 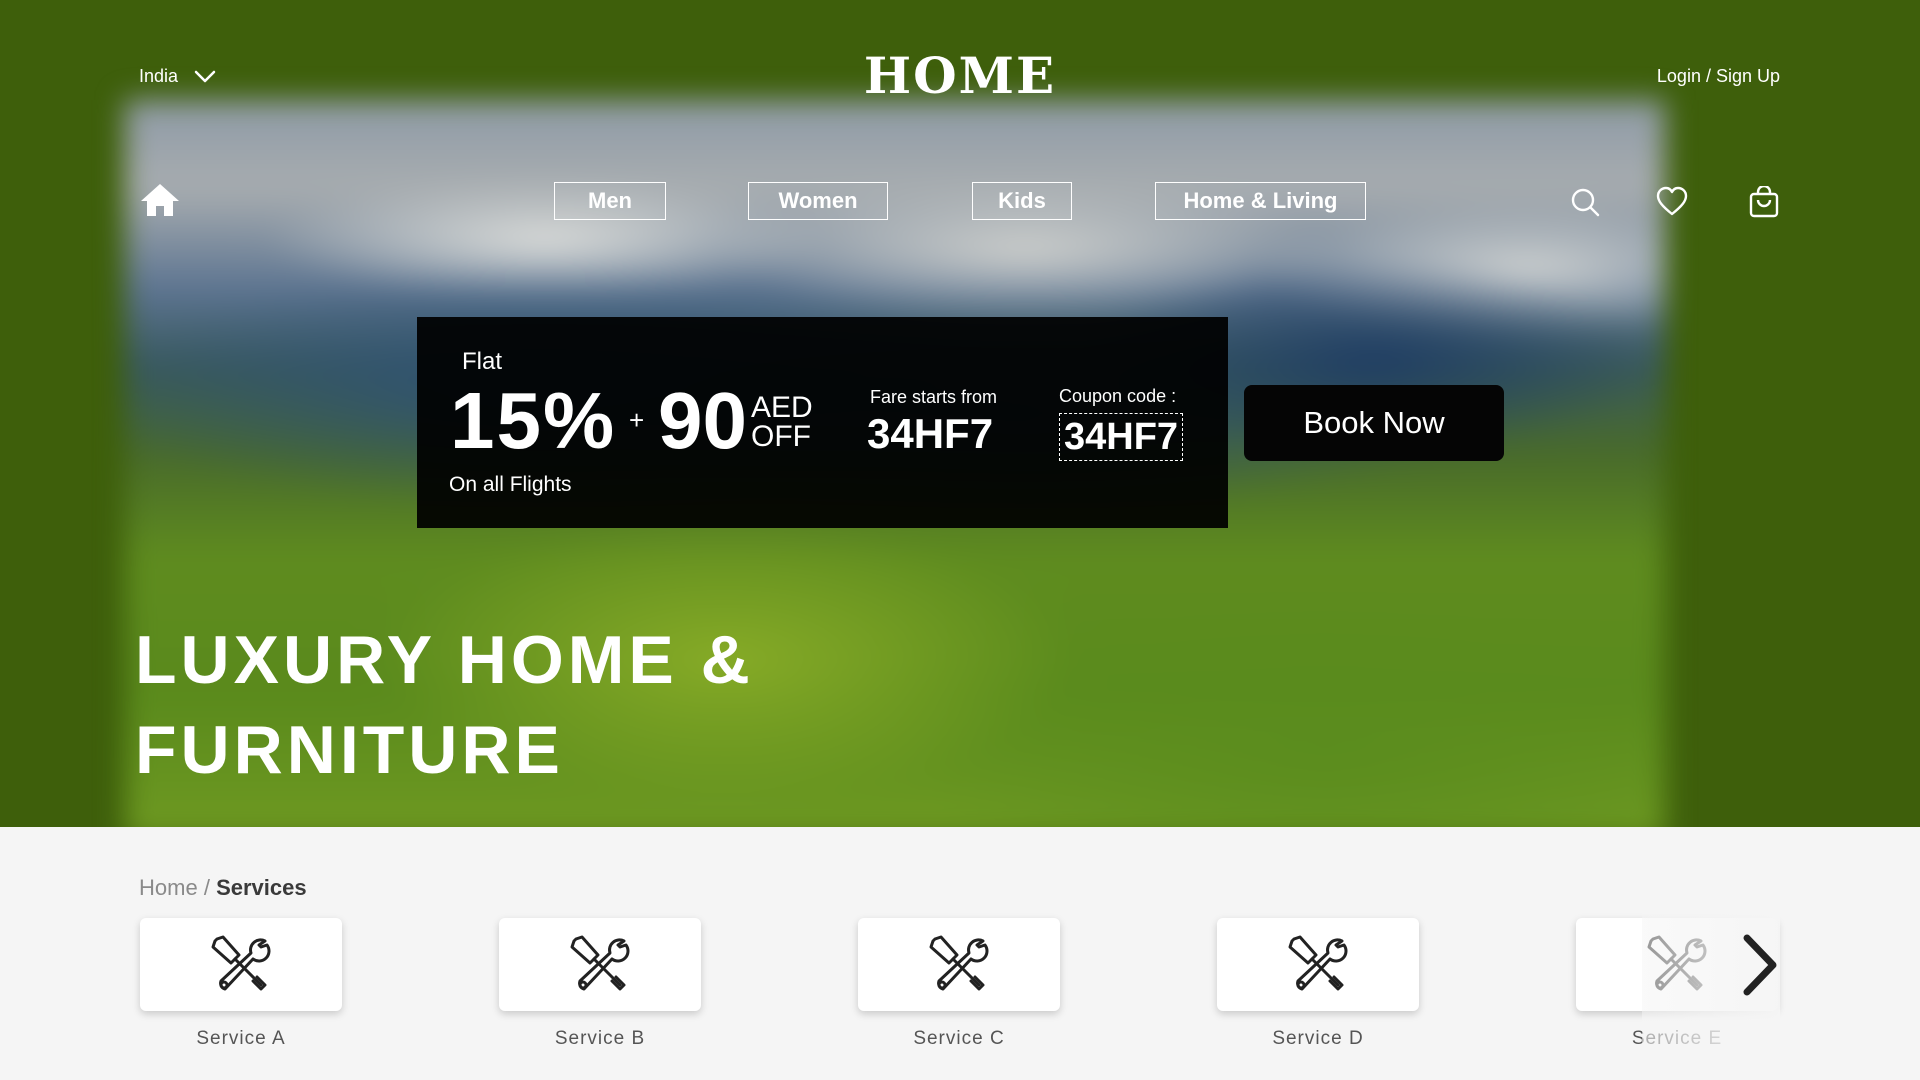 What do you see at coordinates (349, 750) in the screenshot?
I see `hero-headline-line2: FURNITURE` at bounding box center [349, 750].